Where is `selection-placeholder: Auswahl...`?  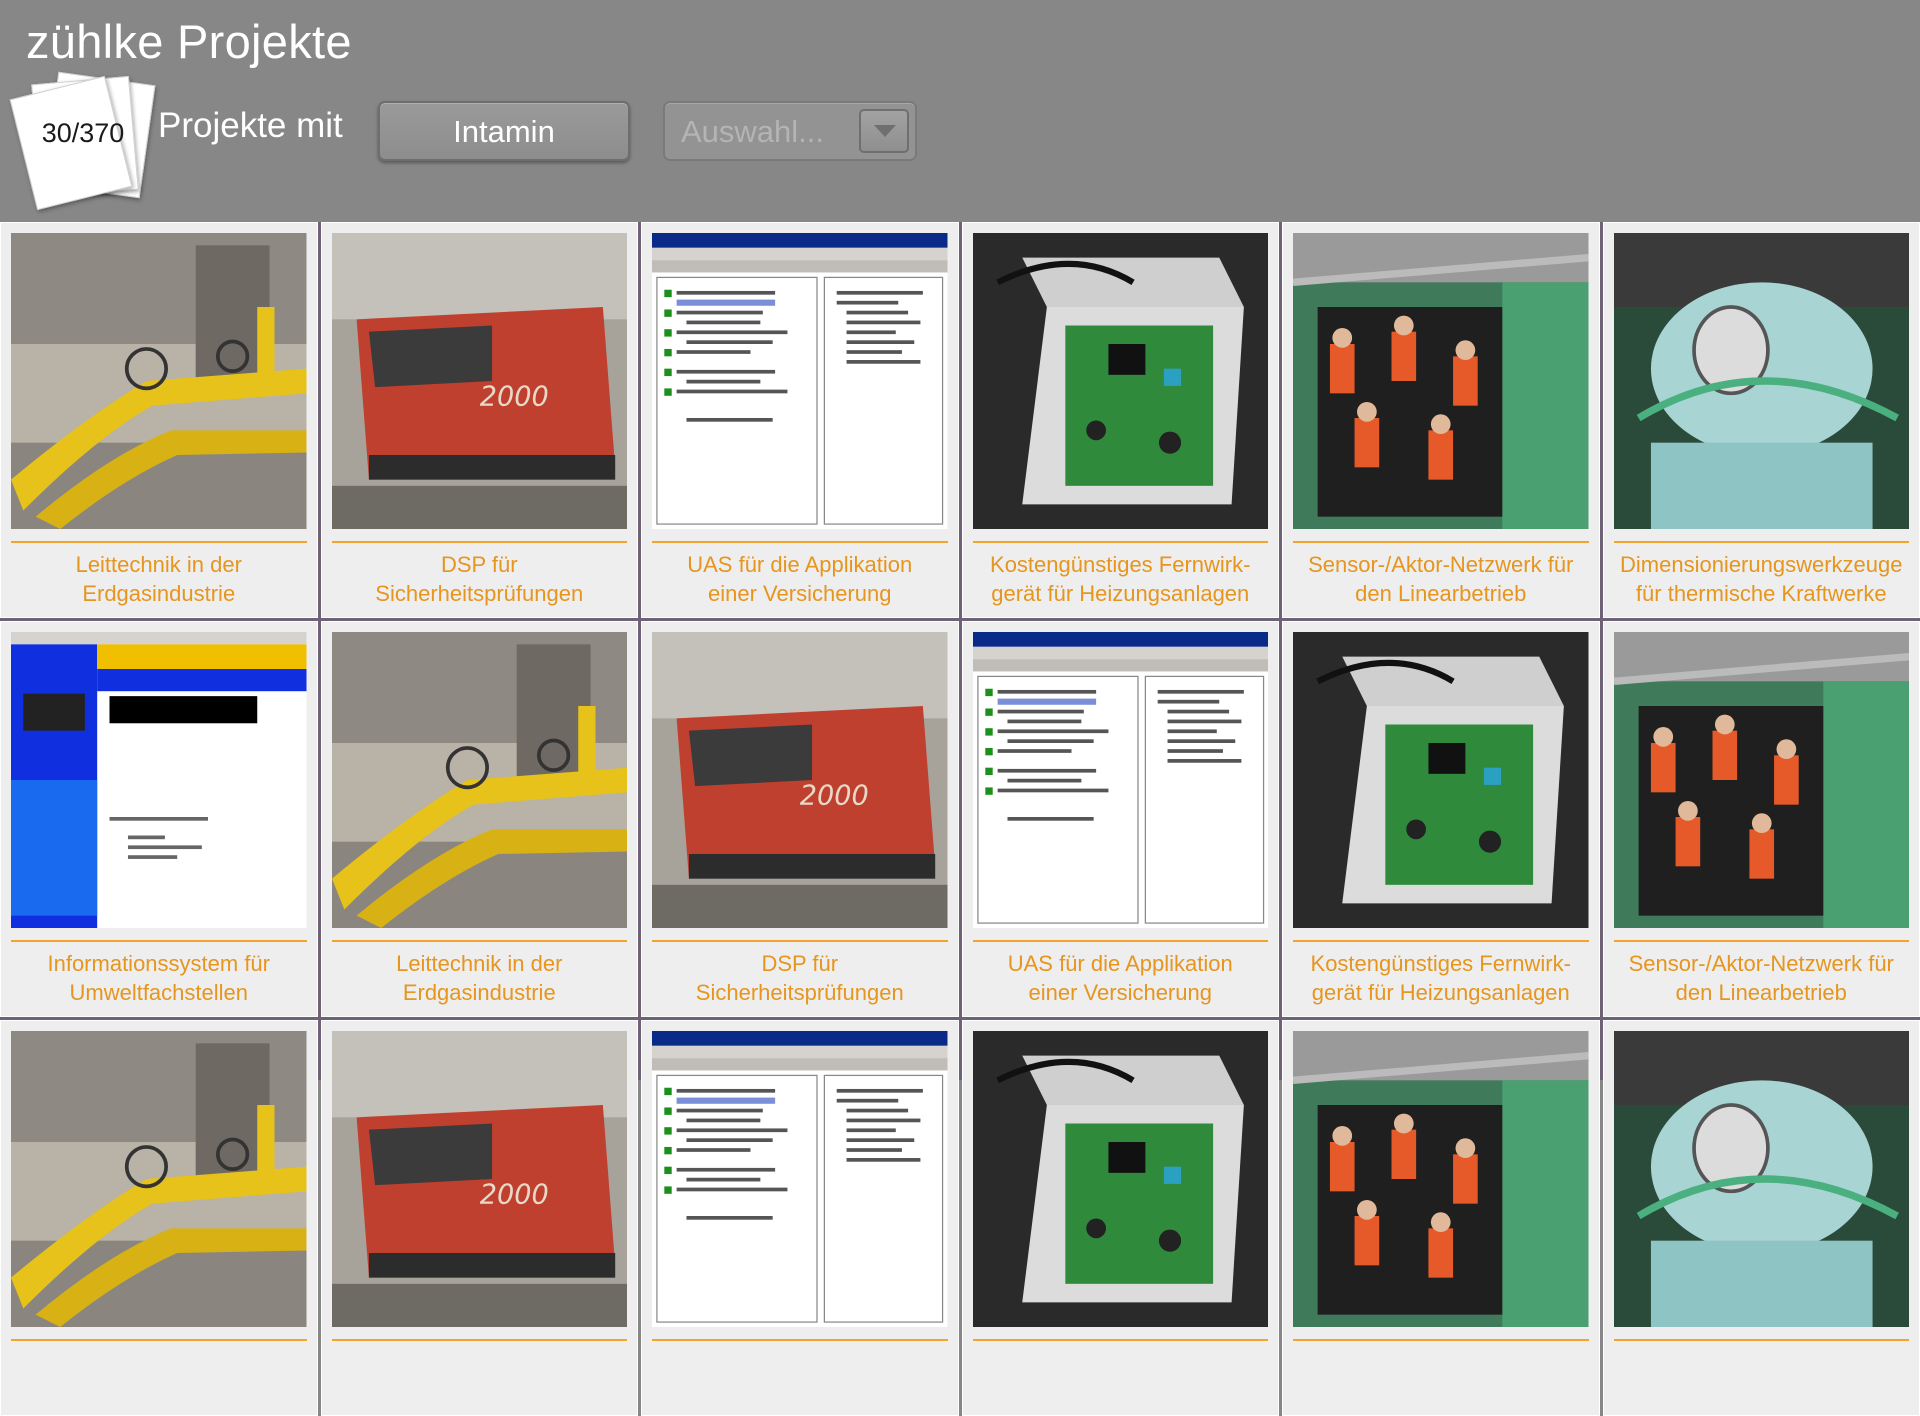 selection-placeholder: Auswahl... is located at coordinates (752, 132).